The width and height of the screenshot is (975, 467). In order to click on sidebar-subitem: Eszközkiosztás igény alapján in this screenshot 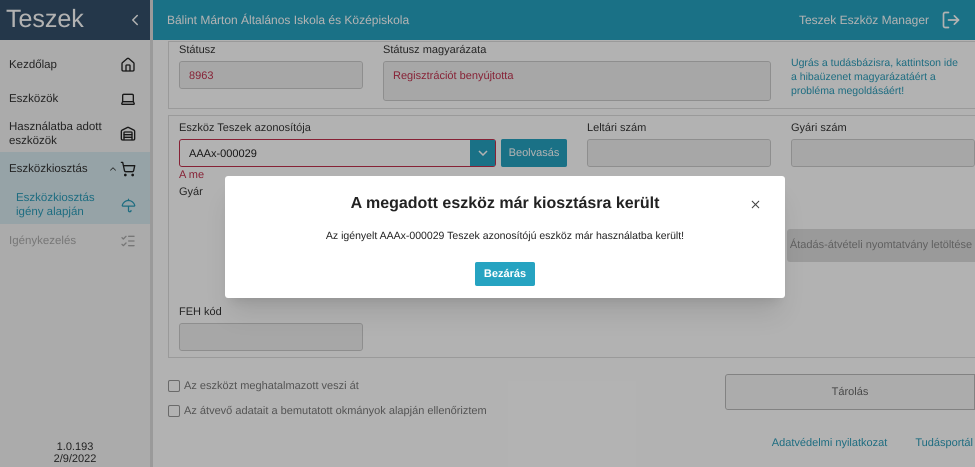, I will do `click(75, 205)`.